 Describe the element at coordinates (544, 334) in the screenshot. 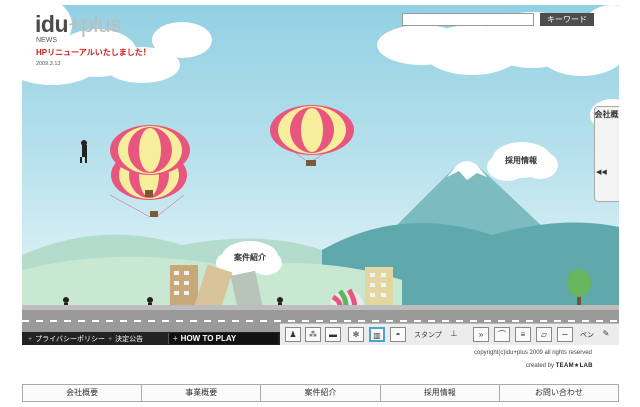

I see `pen-style-flag-tool: ▱` at that location.